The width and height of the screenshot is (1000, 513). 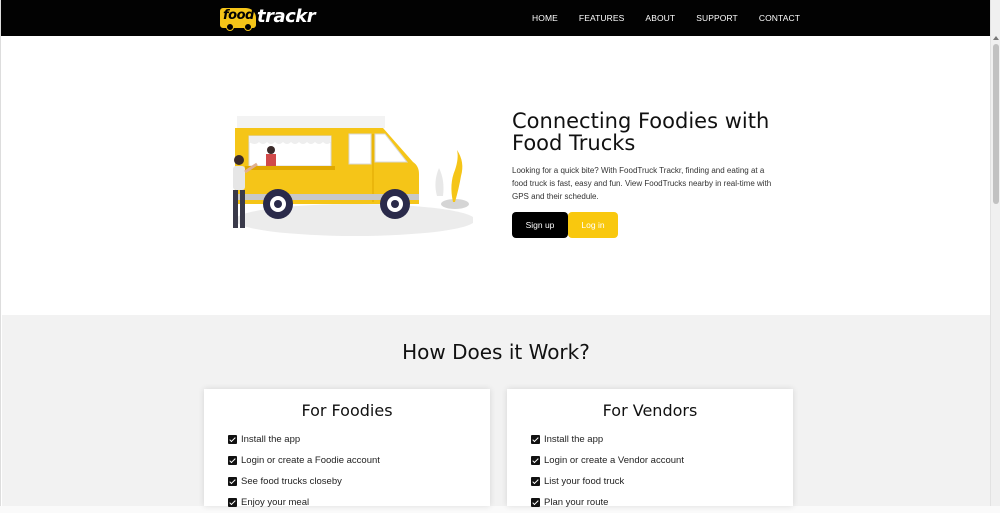 I want to click on list-item: Login or create a Foodie account, so click(x=304, y=460).